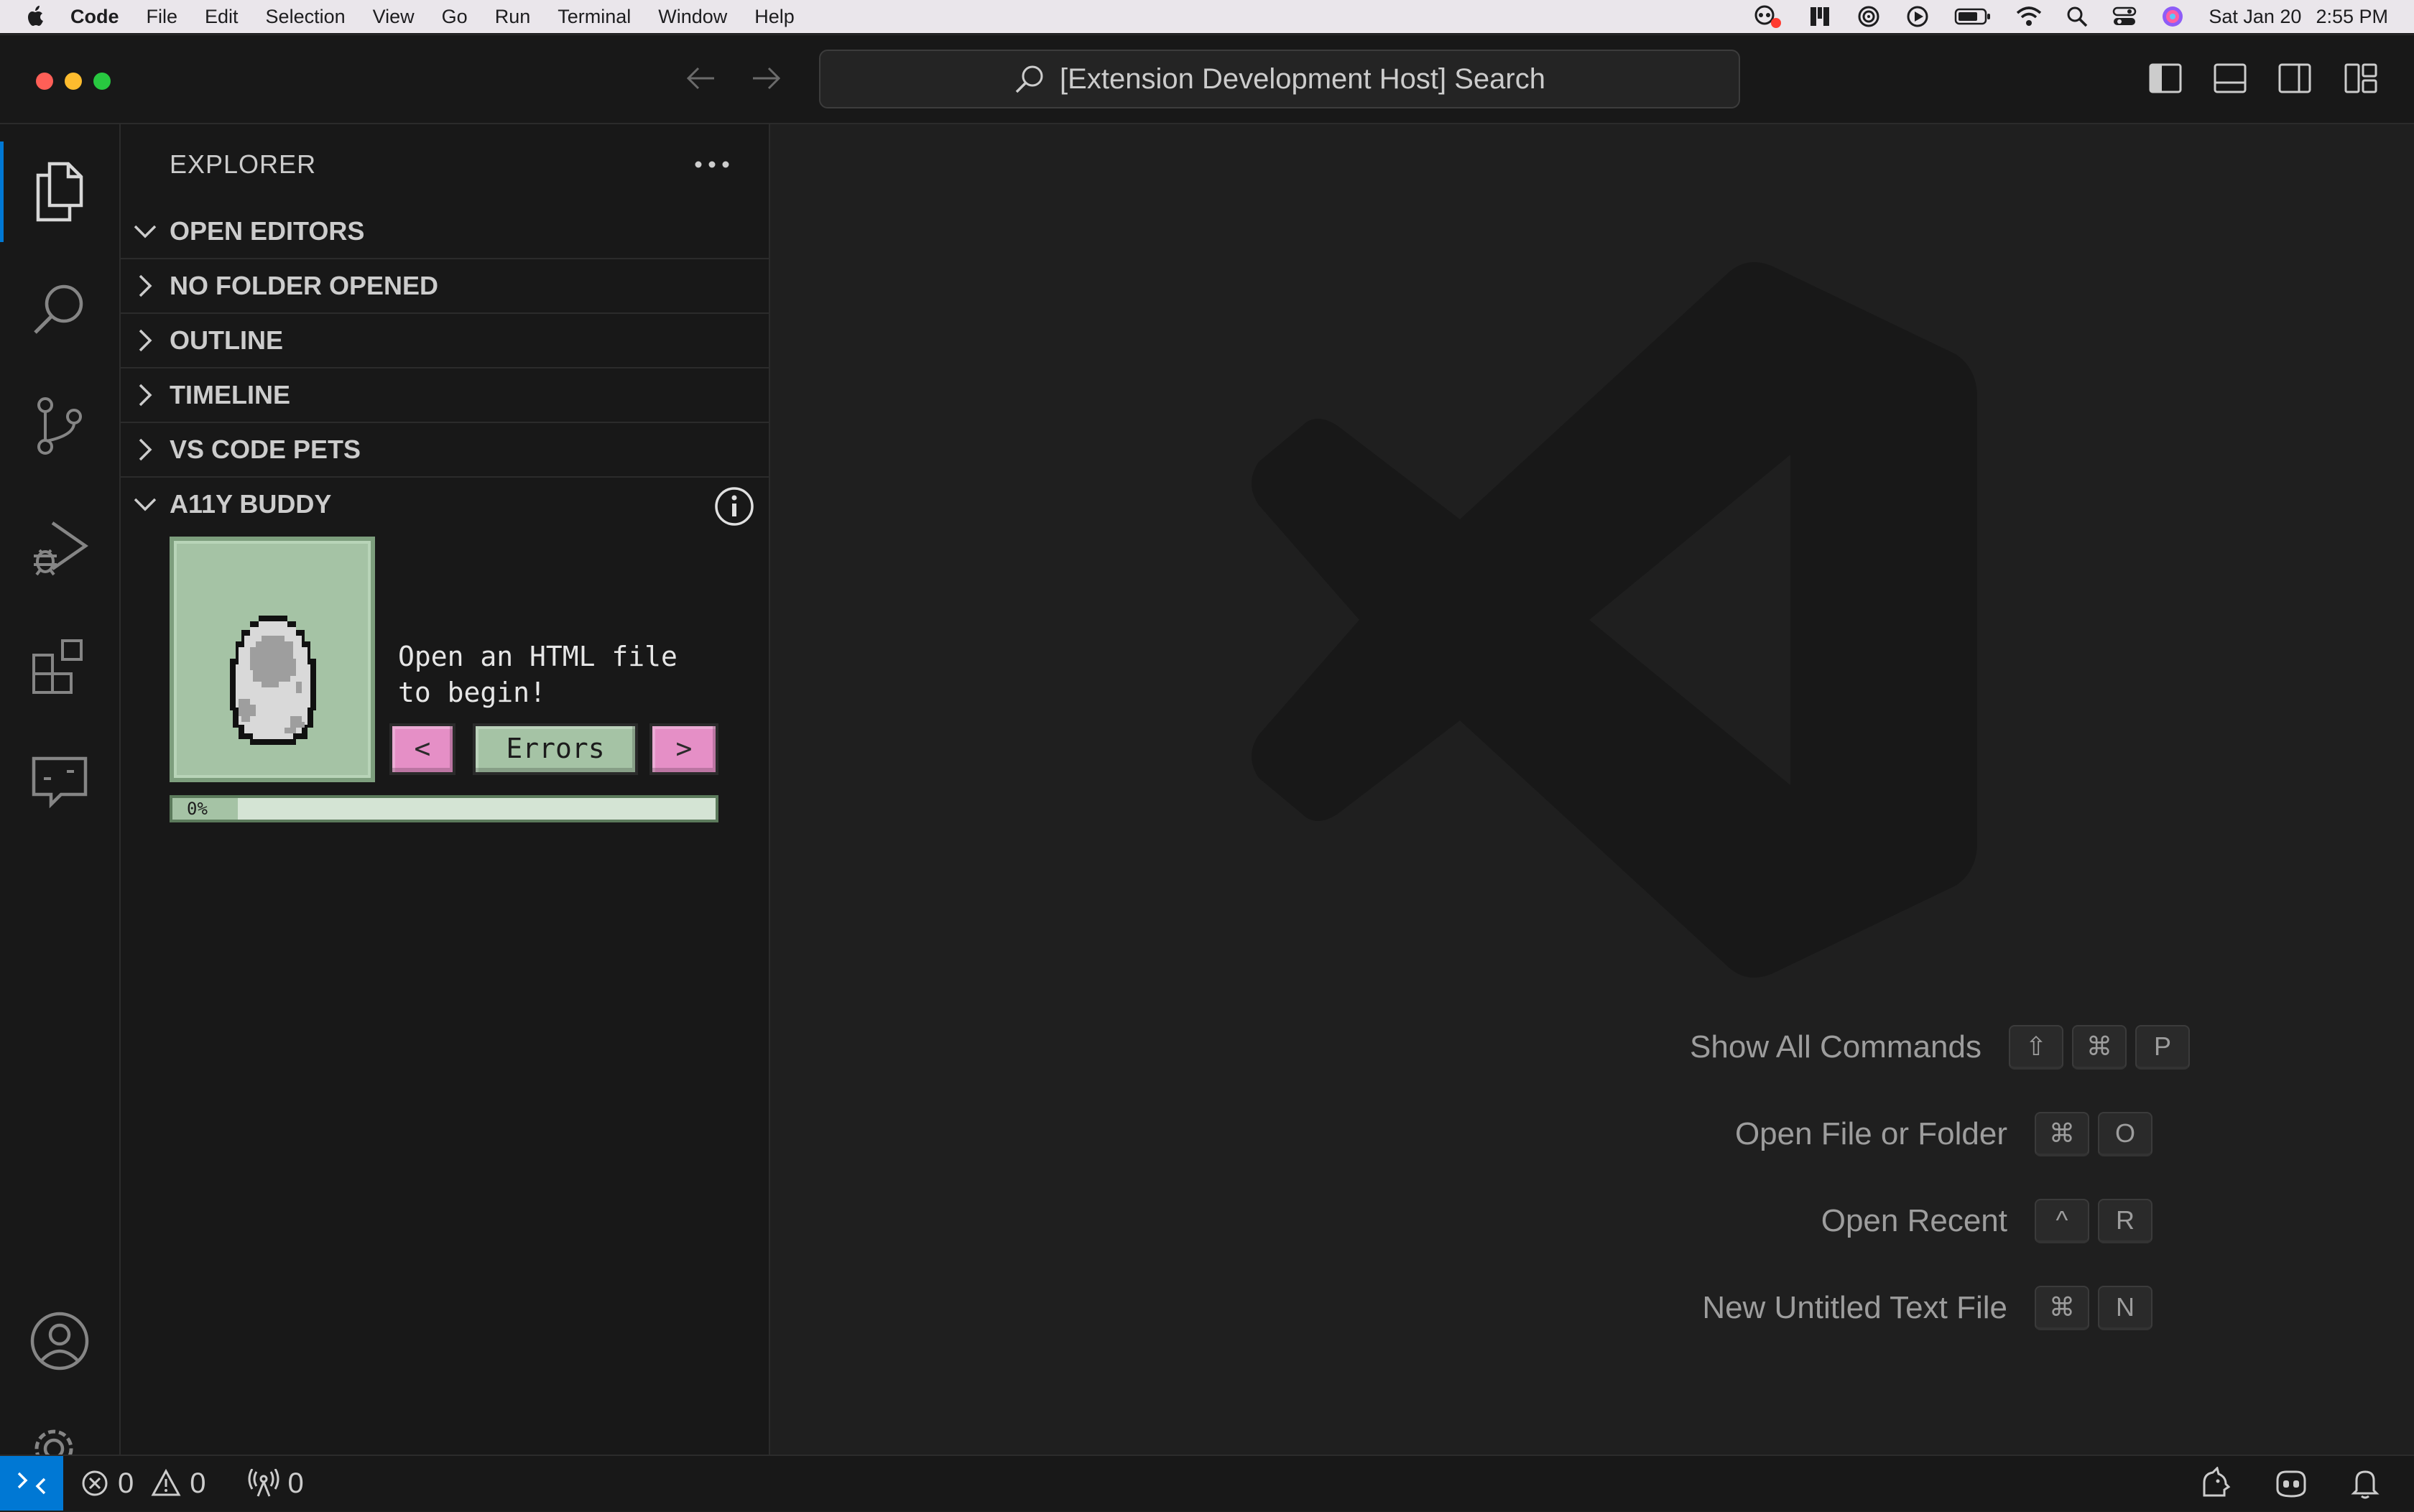 This screenshot has width=2414, height=1512. I want to click on warning-count: 0, so click(198, 1483).